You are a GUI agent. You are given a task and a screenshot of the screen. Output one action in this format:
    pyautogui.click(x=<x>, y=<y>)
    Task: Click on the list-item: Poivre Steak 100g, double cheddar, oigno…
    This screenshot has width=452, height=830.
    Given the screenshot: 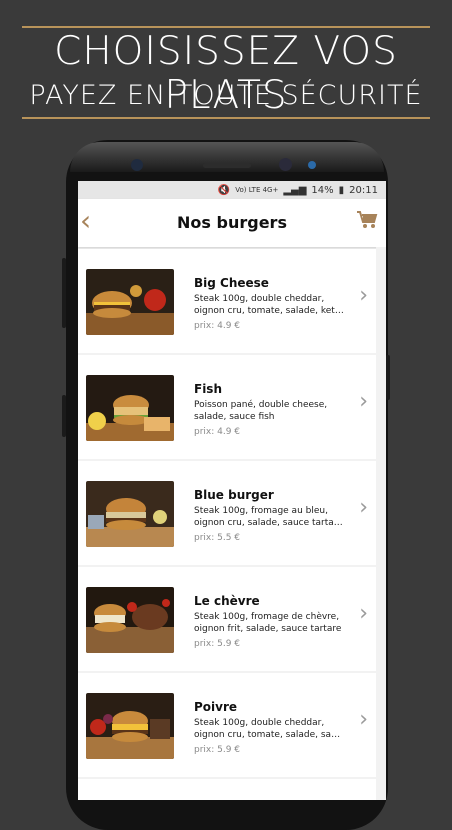 What is the action you would take?
    pyautogui.click(x=227, y=725)
    